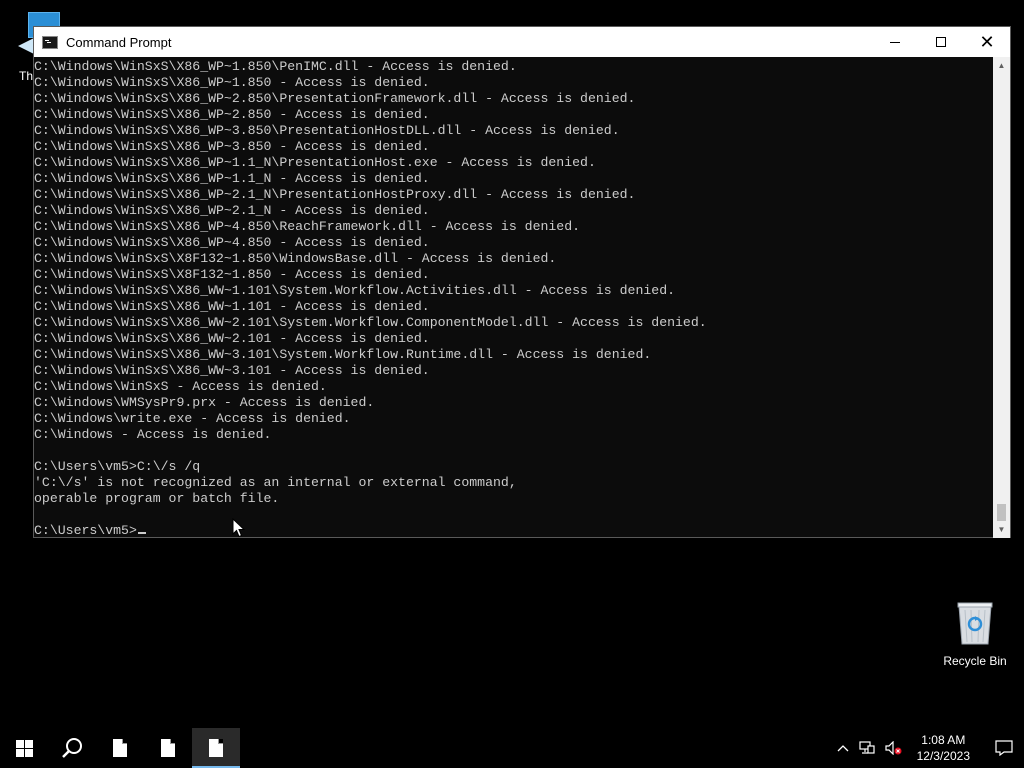  I want to click on console-prompt: C:\Users\vm5>, so click(85, 530).